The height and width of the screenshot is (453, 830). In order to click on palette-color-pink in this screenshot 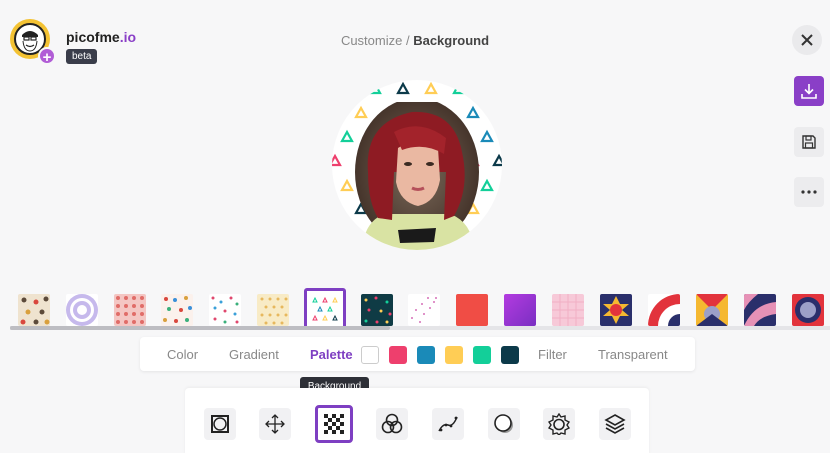, I will do `click(398, 355)`.